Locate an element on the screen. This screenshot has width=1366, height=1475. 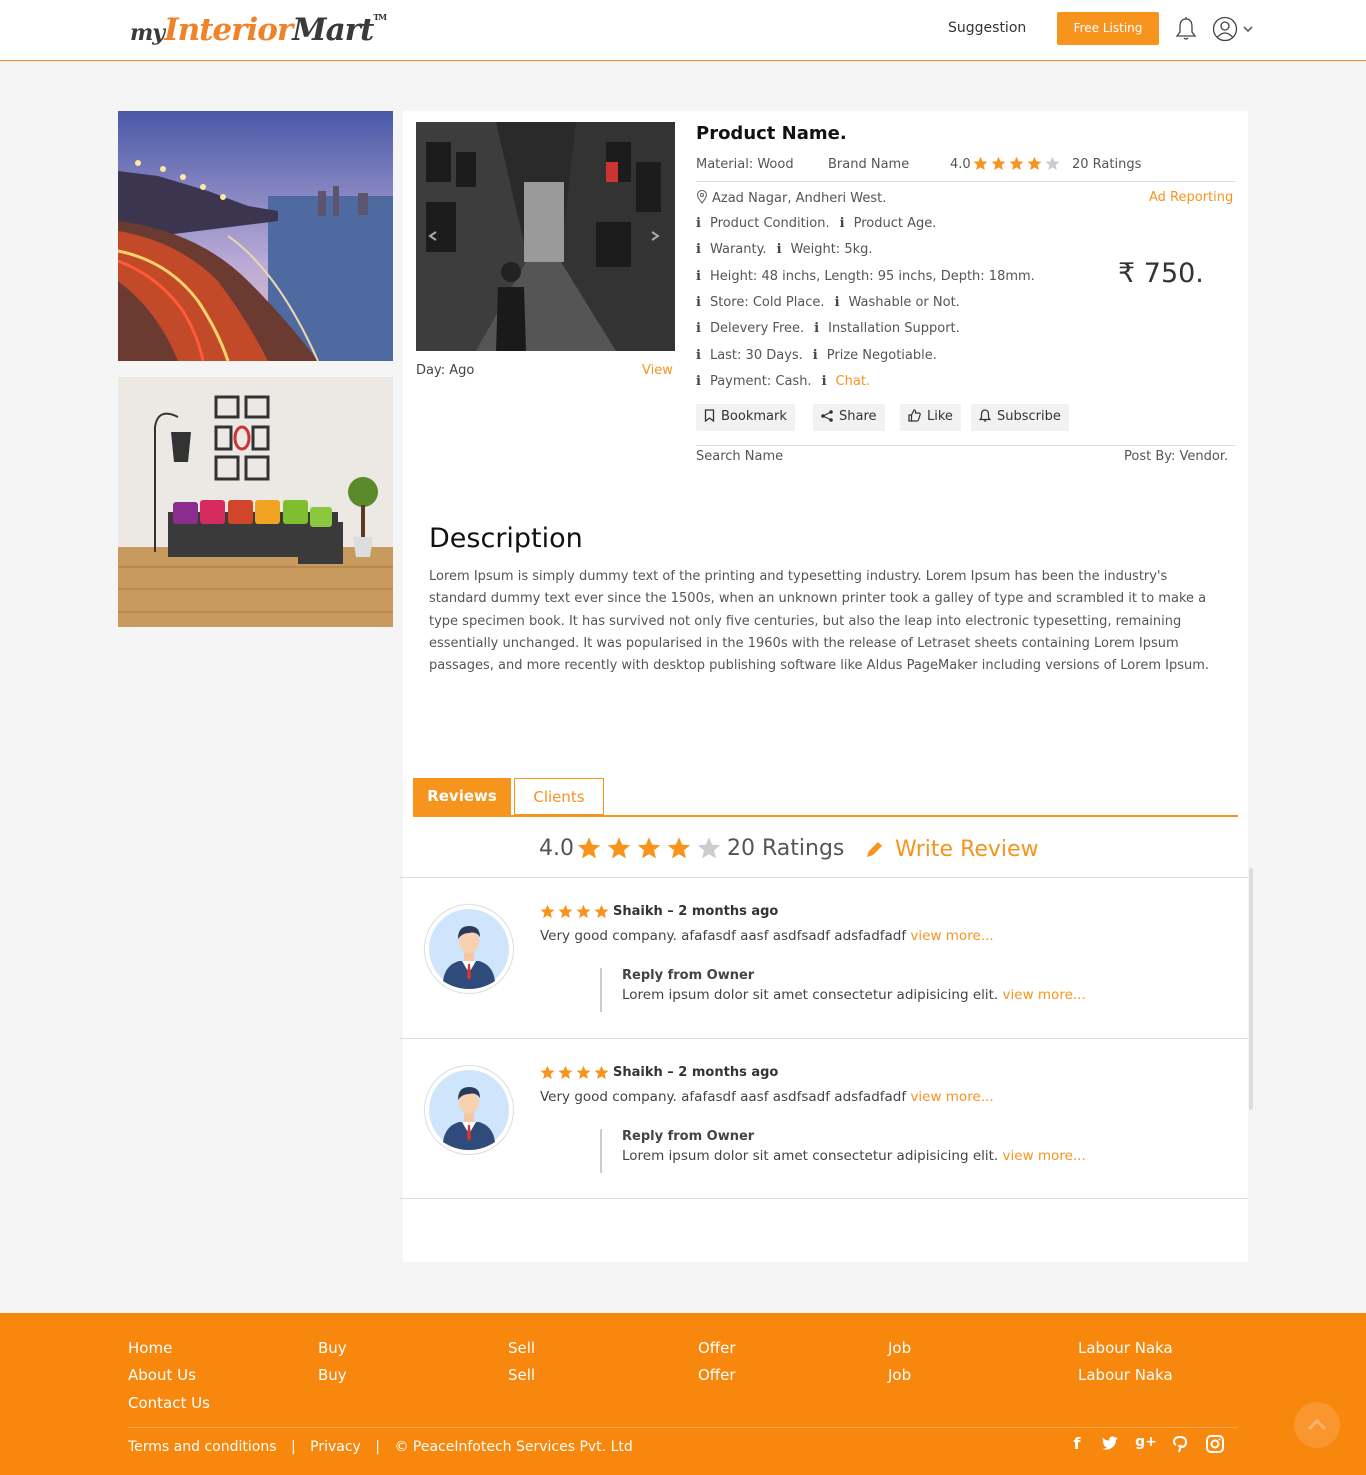
search-name: Search Name is located at coordinates (740, 456).